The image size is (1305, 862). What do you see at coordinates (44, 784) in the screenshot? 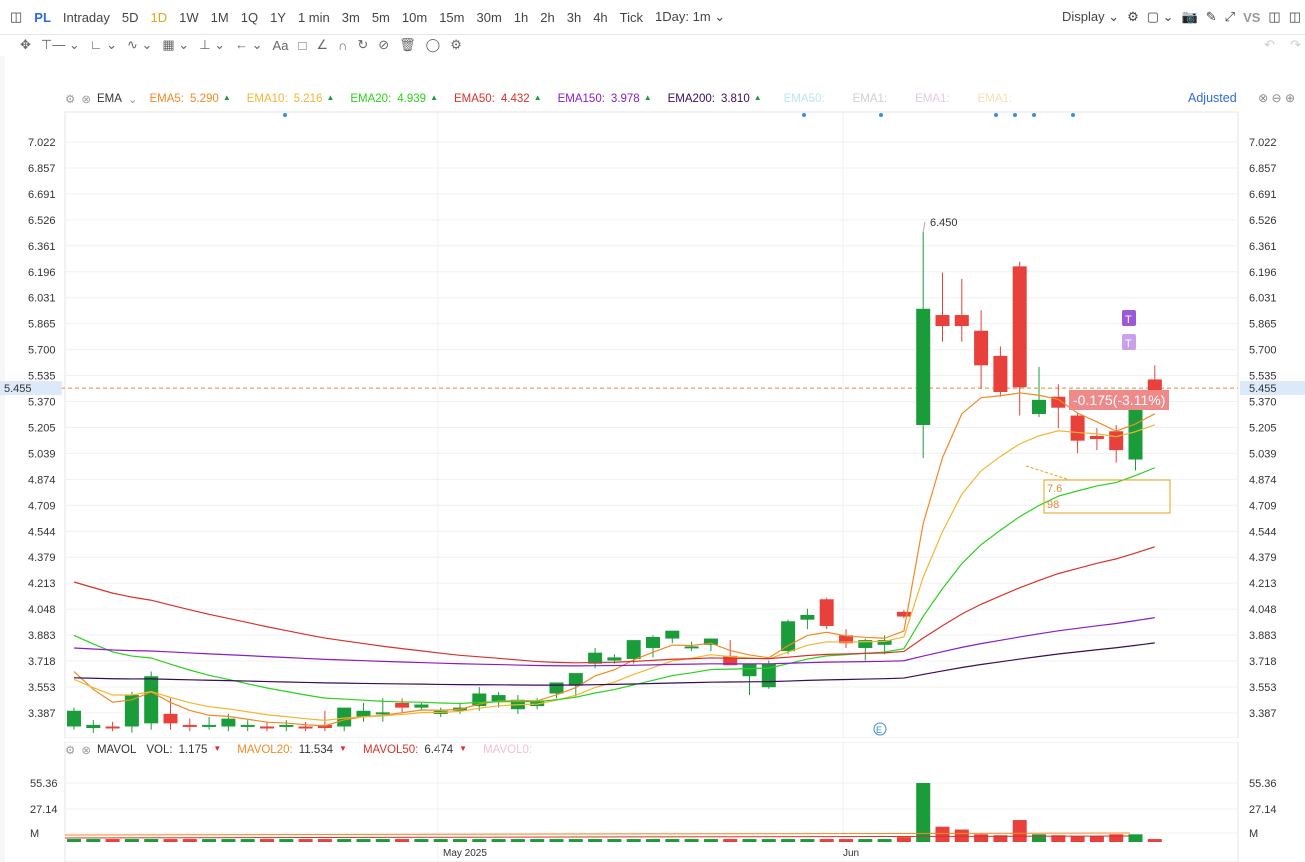
I see `volume-tick-left: 55.36` at bounding box center [44, 784].